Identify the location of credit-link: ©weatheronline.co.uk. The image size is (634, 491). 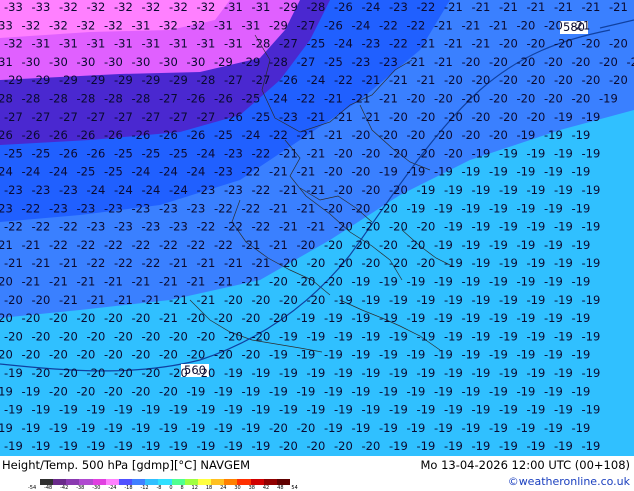
(569, 481).